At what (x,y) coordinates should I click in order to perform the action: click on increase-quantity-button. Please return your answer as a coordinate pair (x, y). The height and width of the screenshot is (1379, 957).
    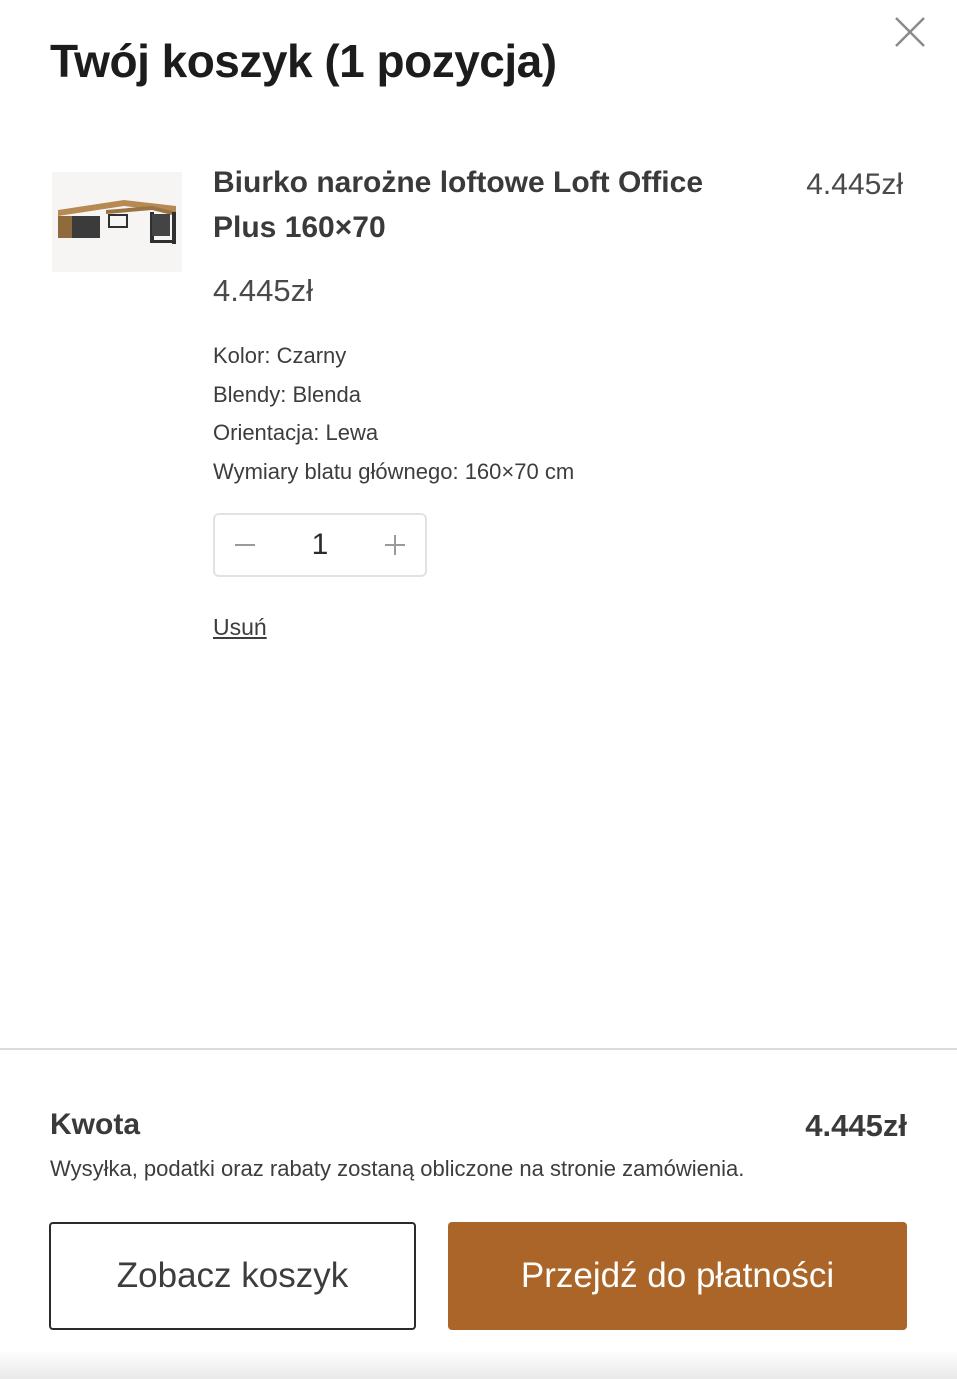
    Looking at the image, I should click on (395, 545).